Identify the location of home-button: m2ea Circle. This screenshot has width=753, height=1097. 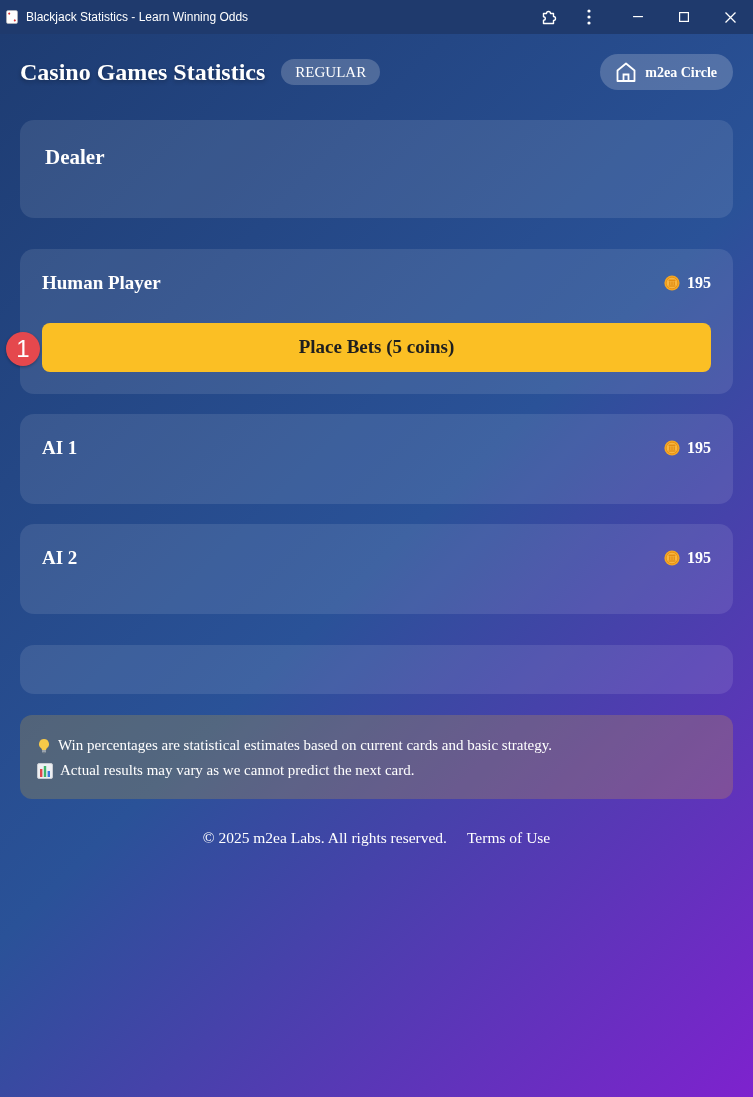
(666, 72).